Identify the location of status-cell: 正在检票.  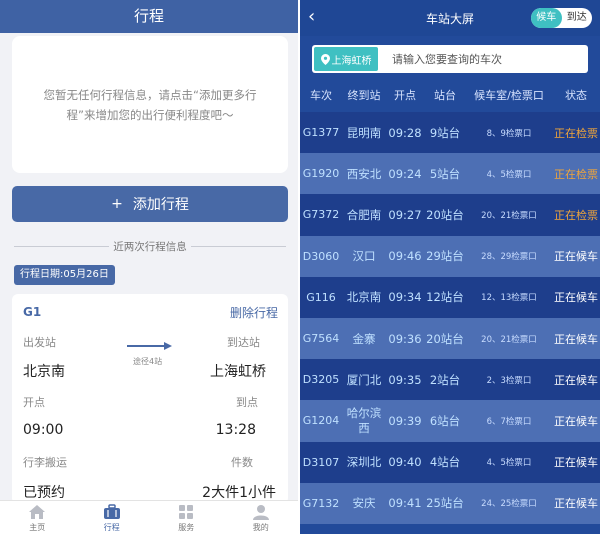
(576, 133).